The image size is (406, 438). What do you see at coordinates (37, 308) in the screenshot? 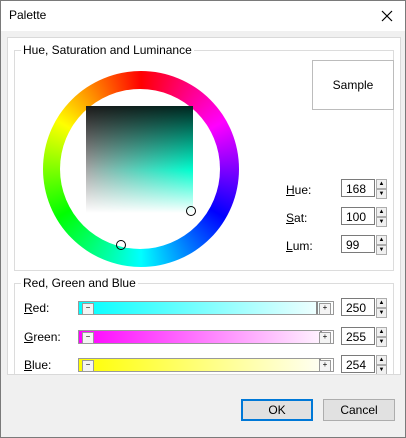
I see `red-label: Red:` at bounding box center [37, 308].